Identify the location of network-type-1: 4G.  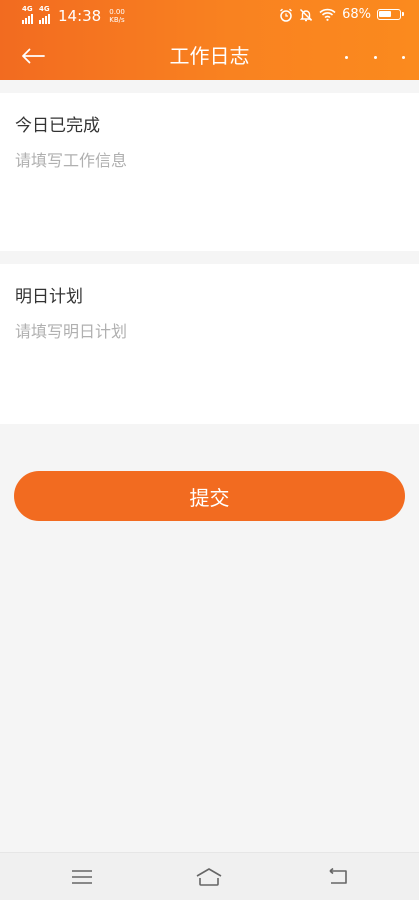
(27, 9).